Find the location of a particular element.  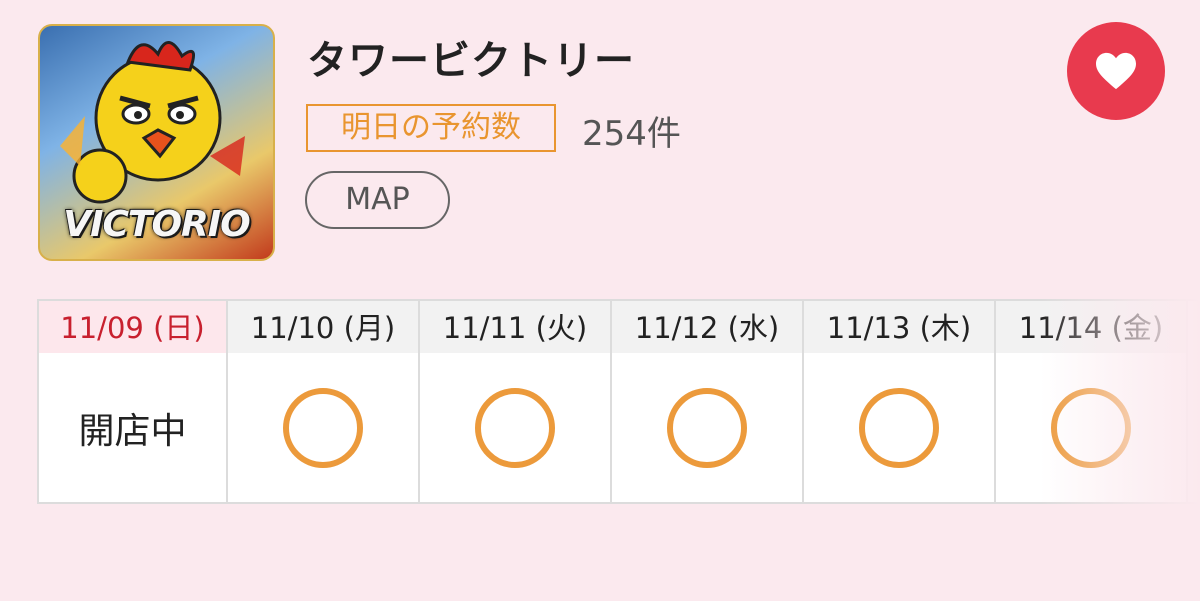

calendar-date: 11/11 (火) is located at coordinates (515, 327).